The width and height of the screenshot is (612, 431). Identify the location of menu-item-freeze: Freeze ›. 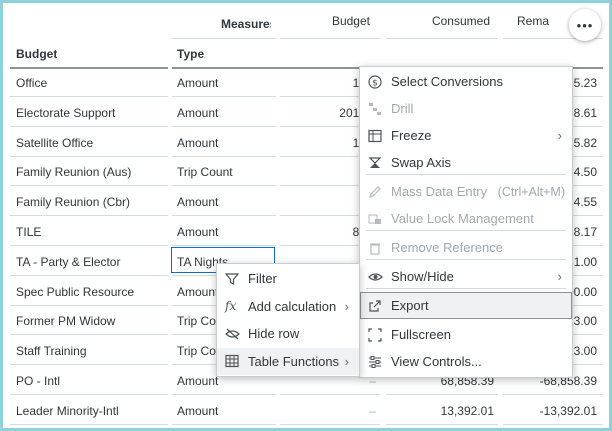
(466, 135).